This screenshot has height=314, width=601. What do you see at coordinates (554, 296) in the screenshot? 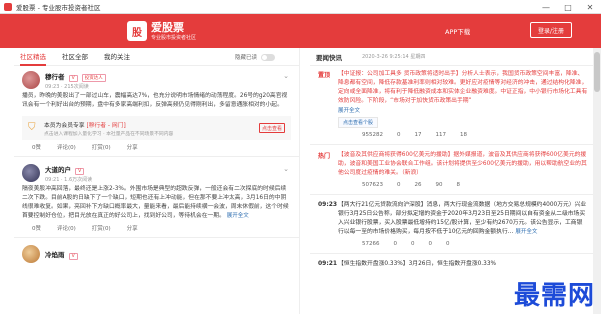
I see `watermark: 最需网` at bounding box center [554, 296].